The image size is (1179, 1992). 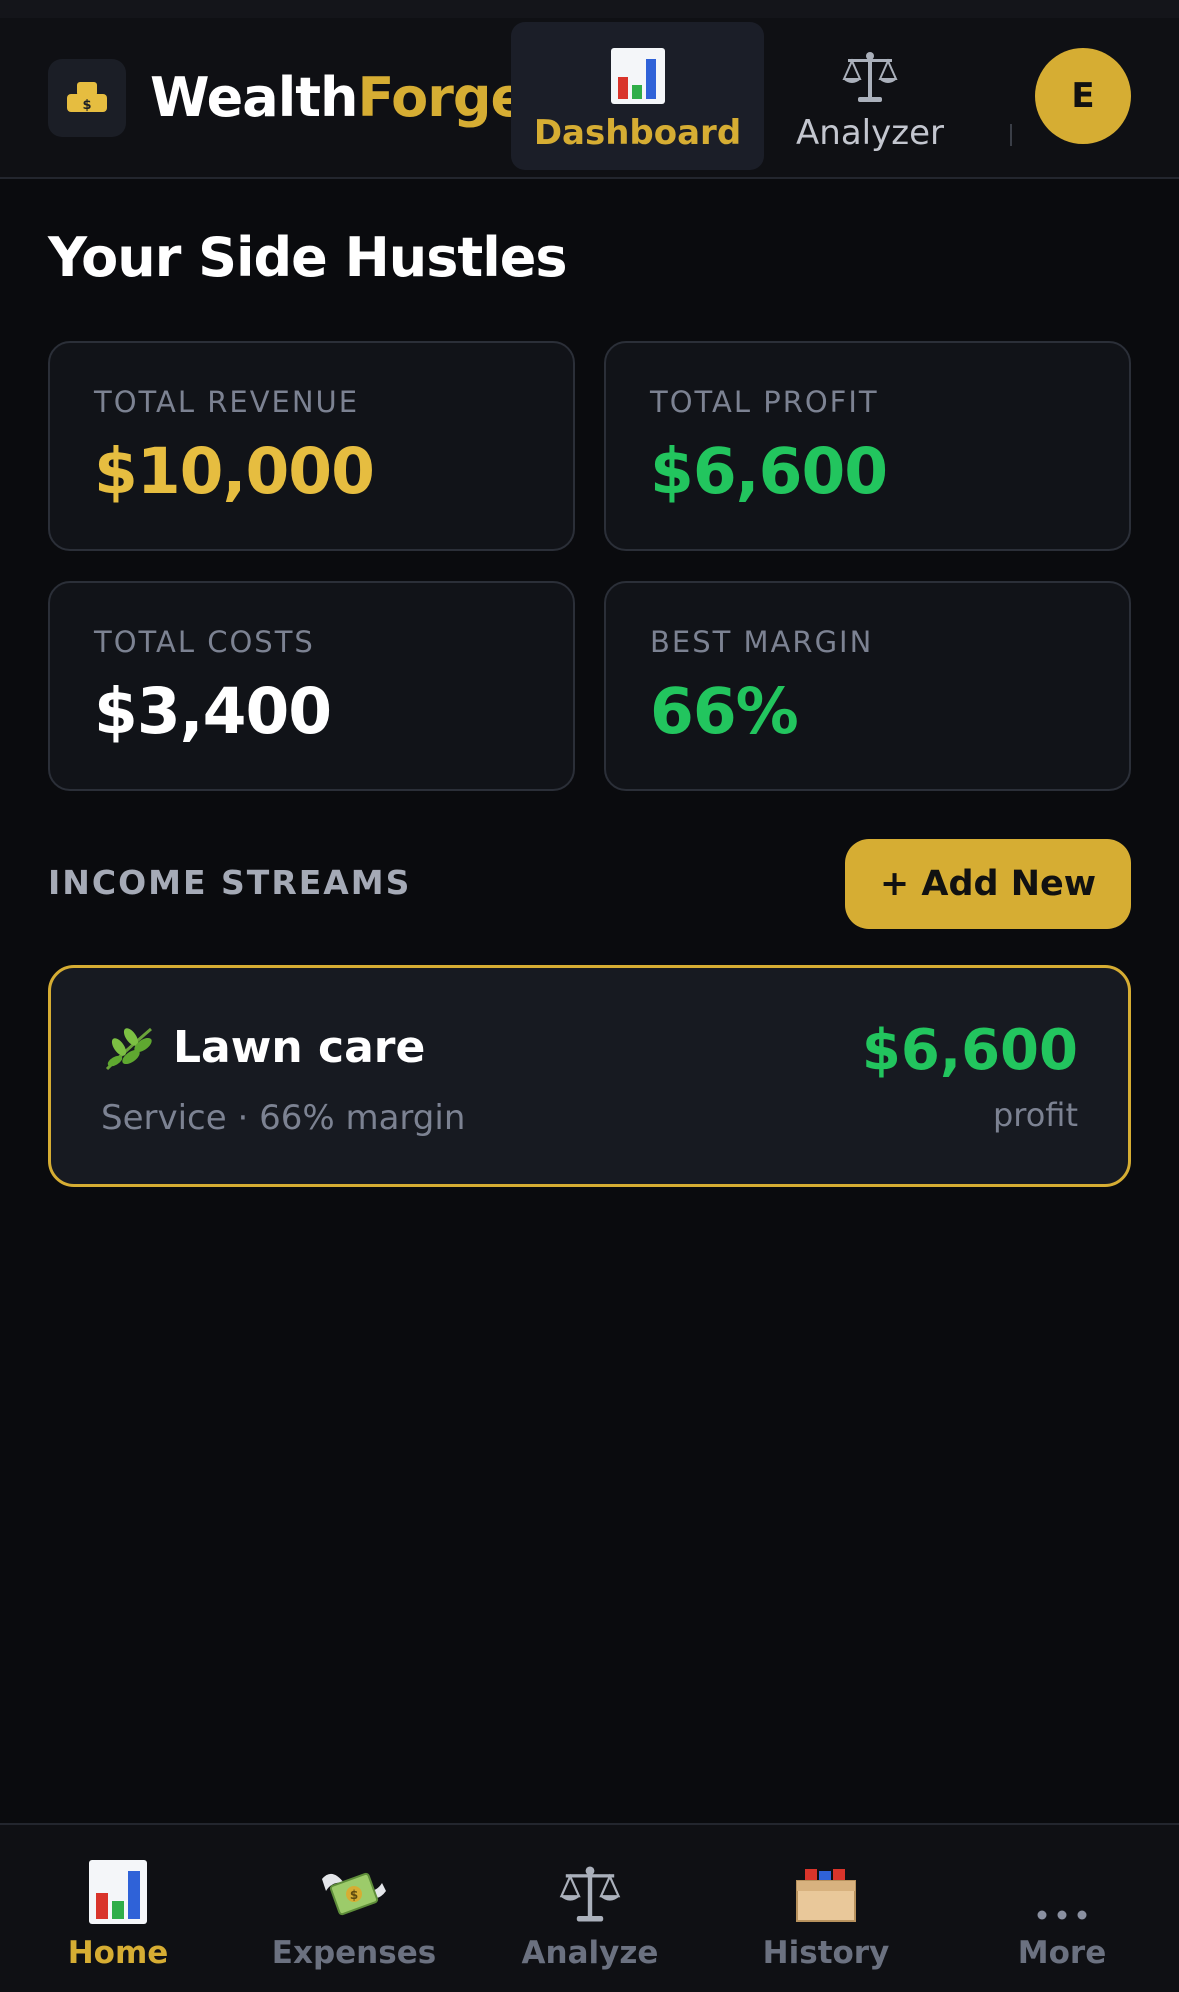 I want to click on stat-value: $10,000, so click(x=234, y=471).